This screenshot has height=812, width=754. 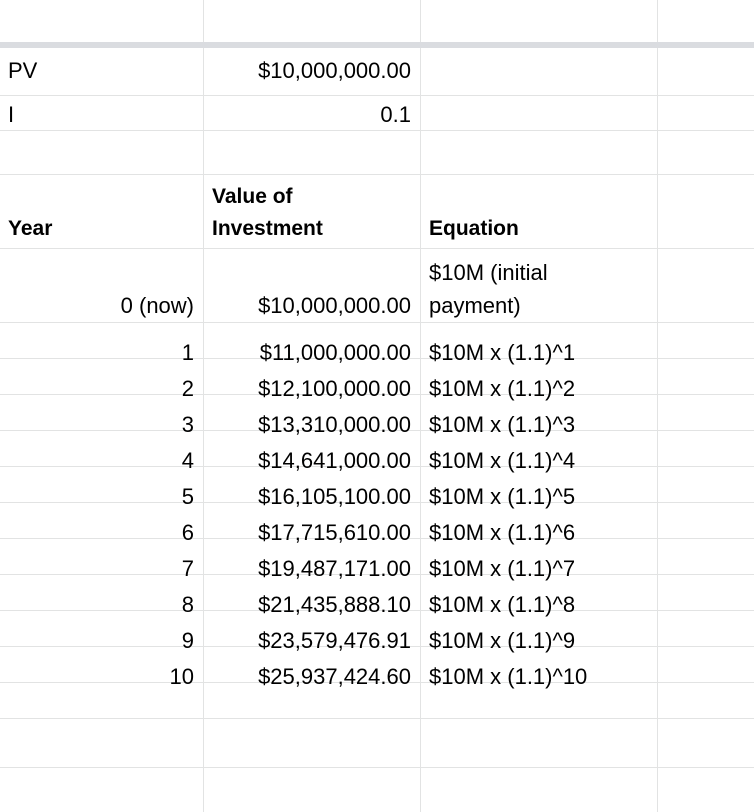 I want to click on frozen-rows-divider, so click(x=377, y=45).